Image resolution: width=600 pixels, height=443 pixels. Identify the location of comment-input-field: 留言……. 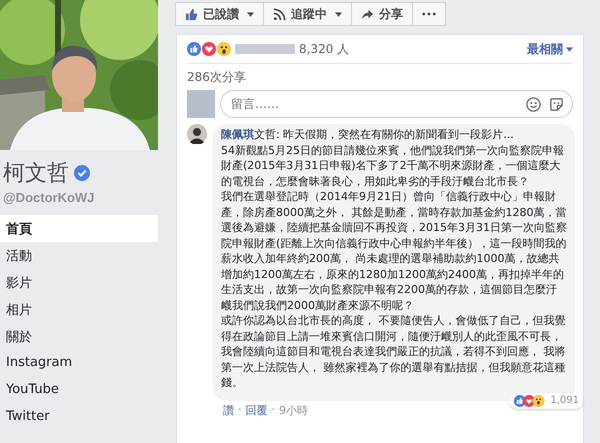
(373, 104).